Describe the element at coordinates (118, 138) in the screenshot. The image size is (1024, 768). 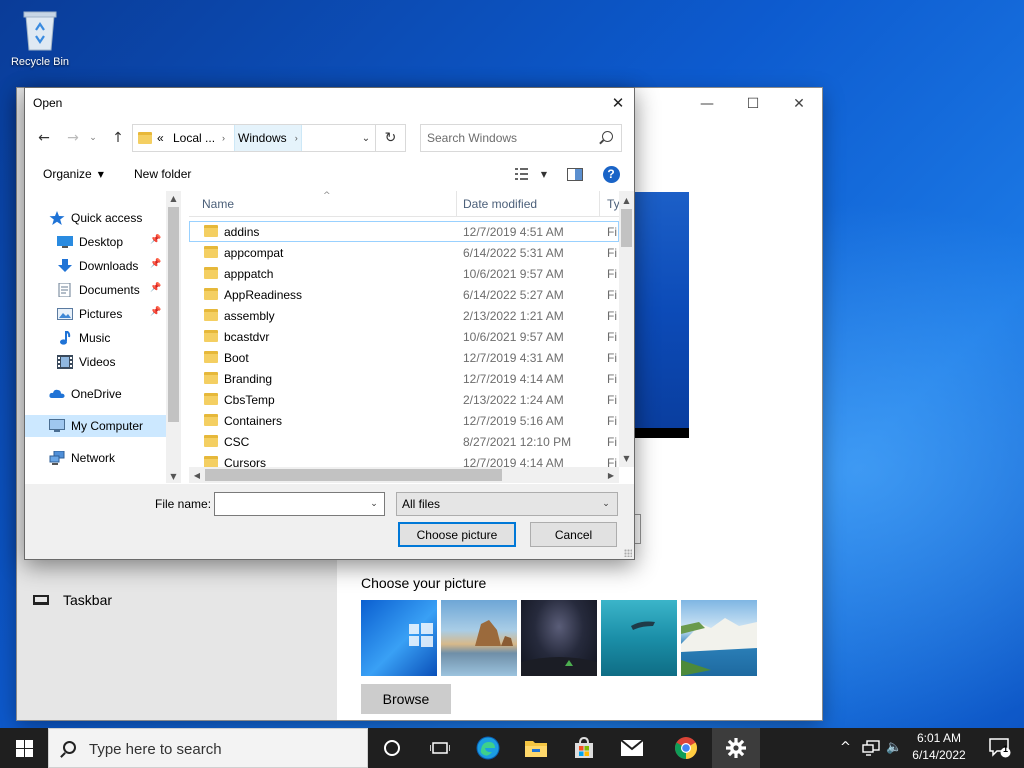
I see `up-arrow-icon: ↑` at that location.